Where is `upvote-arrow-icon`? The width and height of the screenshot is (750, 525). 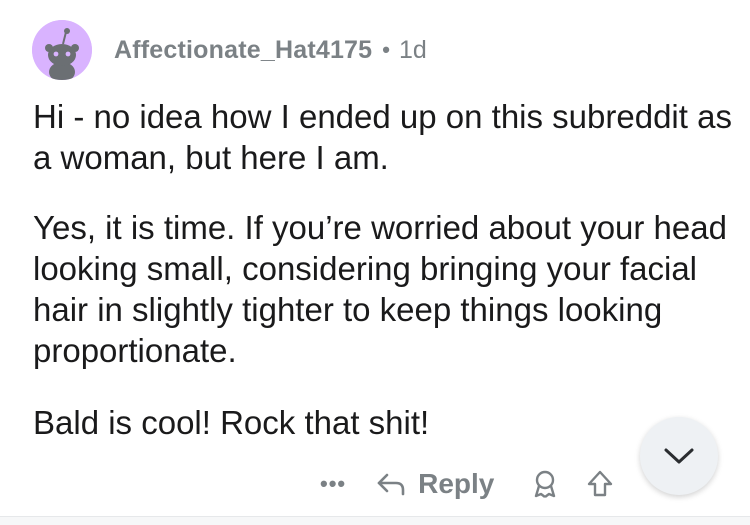
upvote-arrow-icon is located at coordinates (600, 484).